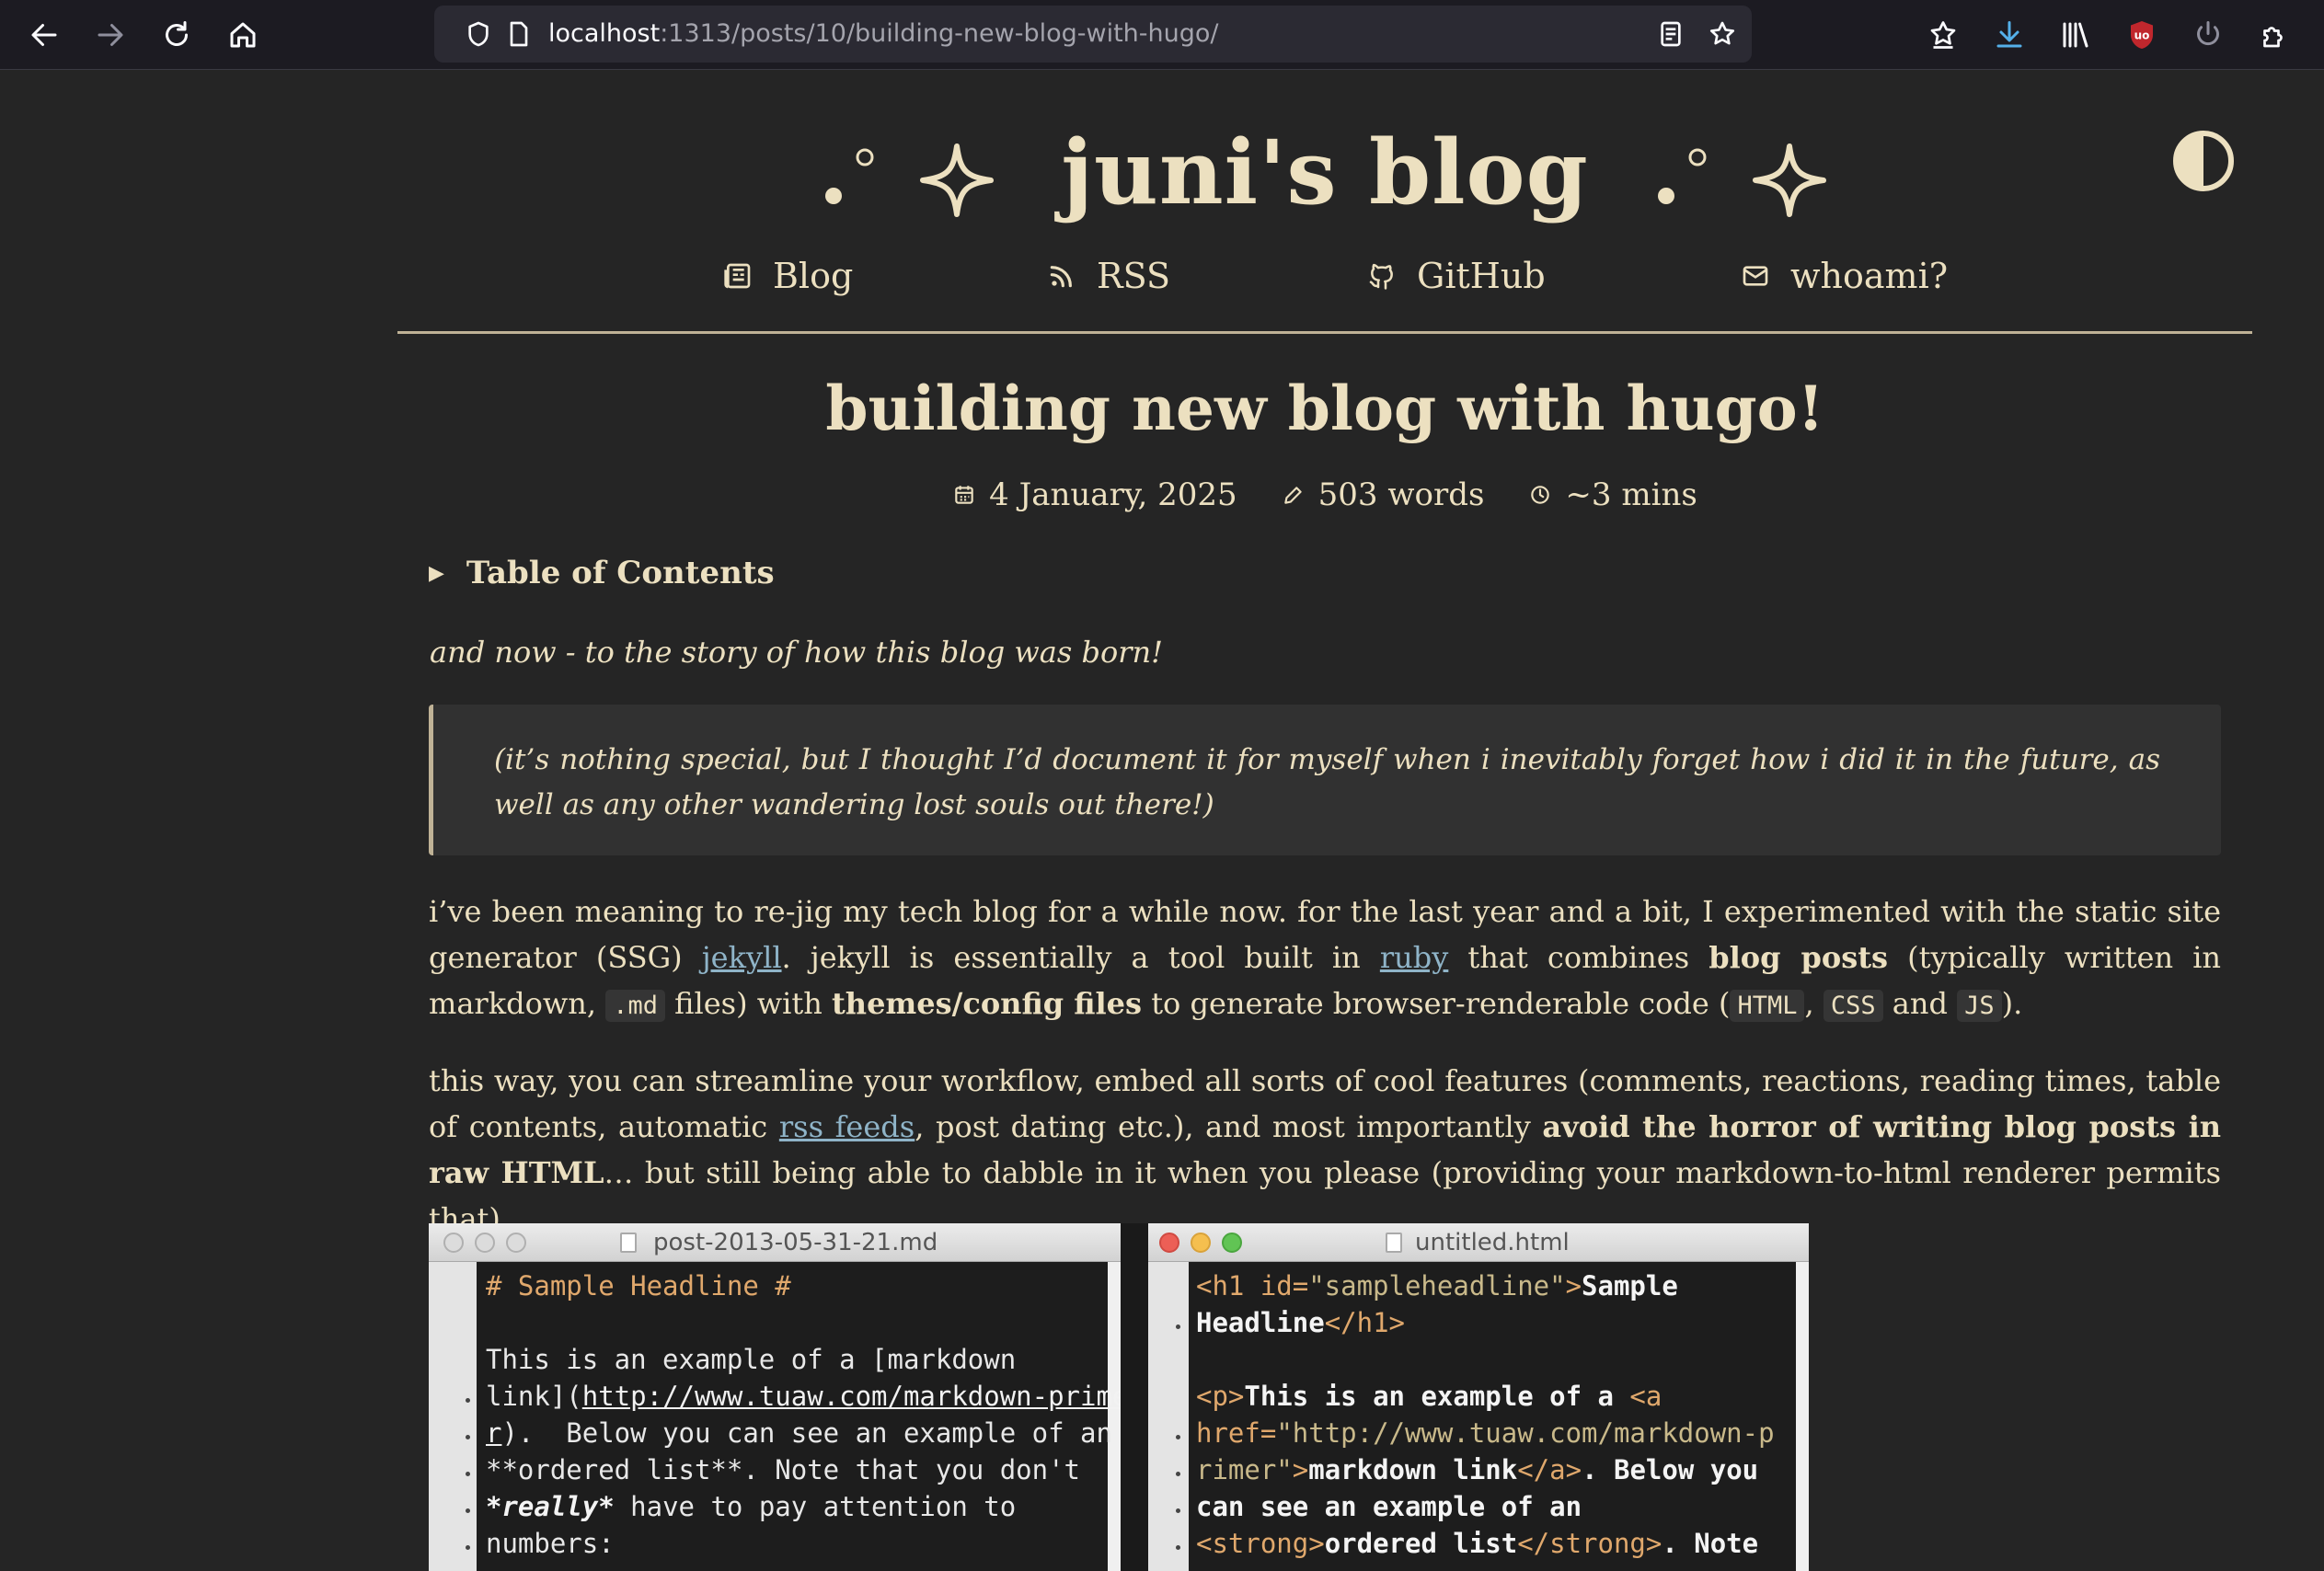  What do you see at coordinates (518, 34) in the screenshot?
I see `page-icon` at bounding box center [518, 34].